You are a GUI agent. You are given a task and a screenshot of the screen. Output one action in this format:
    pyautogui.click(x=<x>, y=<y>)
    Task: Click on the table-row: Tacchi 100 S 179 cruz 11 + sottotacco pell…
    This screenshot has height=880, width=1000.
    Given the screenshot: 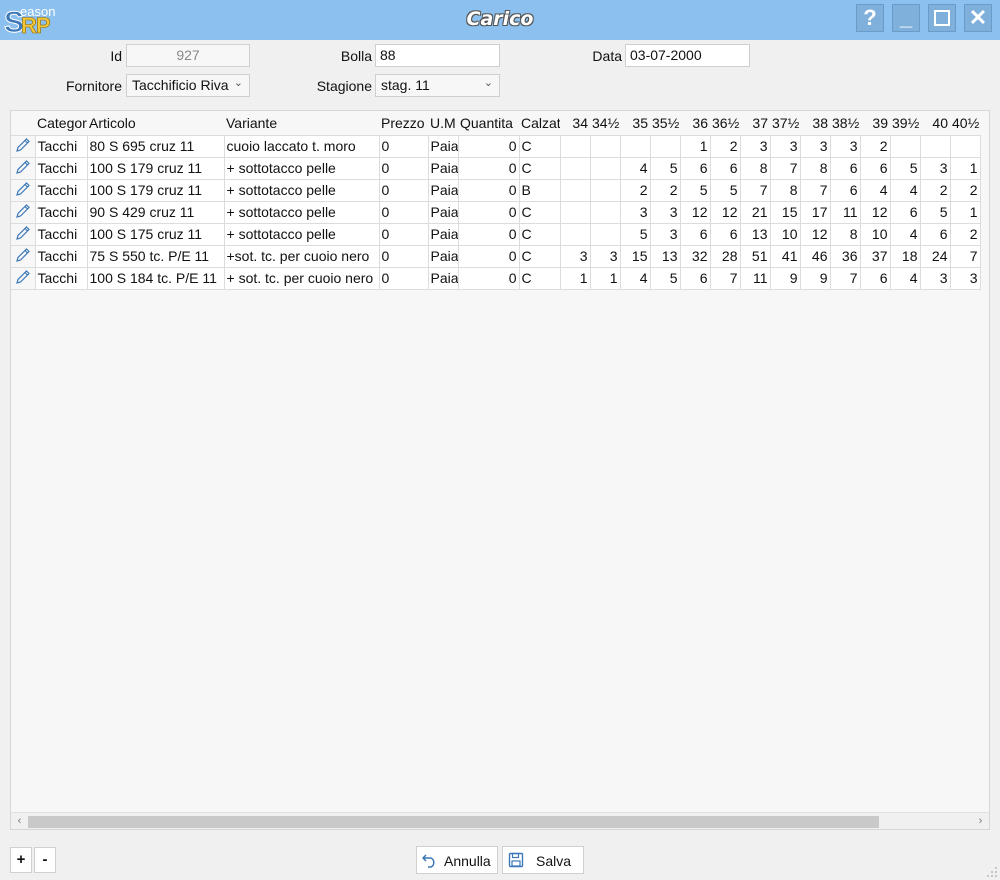 What is the action you would take?
    pyautogui.click(x=496, y=190)
    